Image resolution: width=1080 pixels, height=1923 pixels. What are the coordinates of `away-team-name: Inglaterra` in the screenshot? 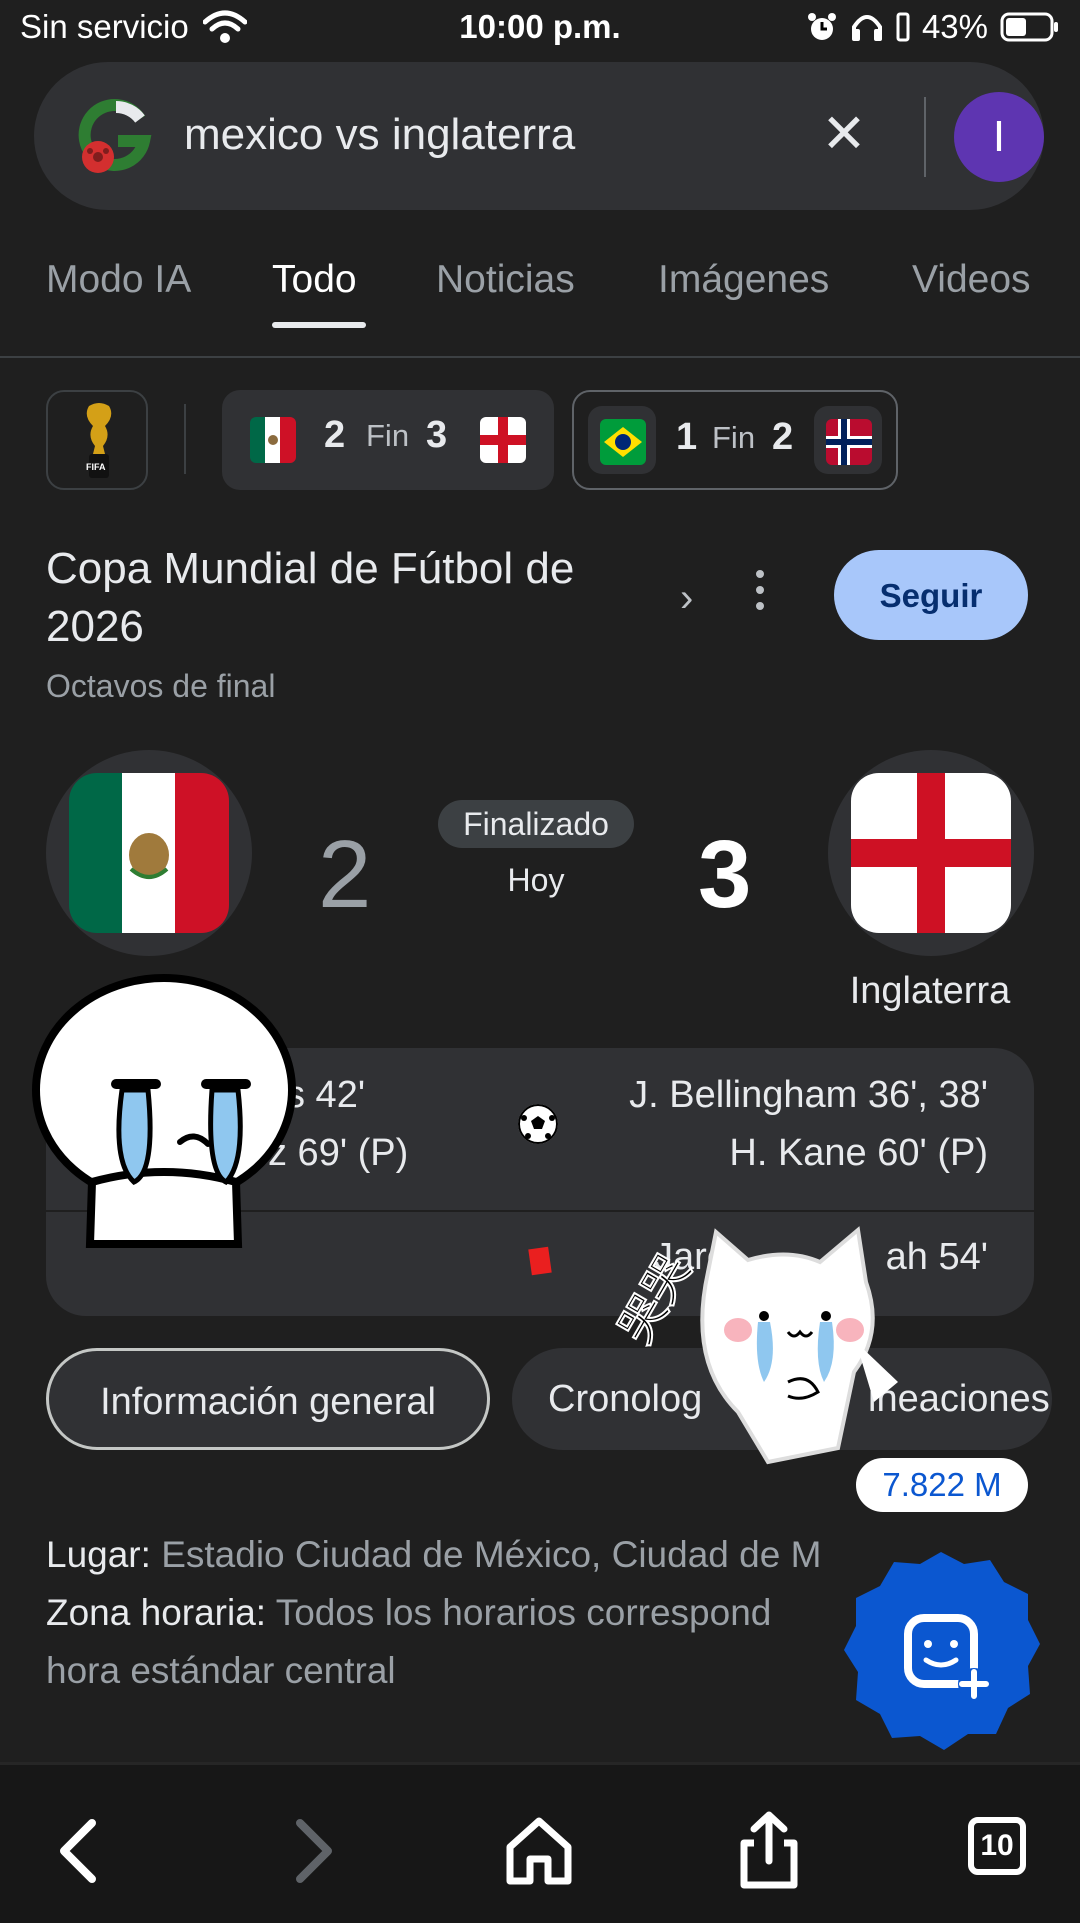 It's located at (930, 991).